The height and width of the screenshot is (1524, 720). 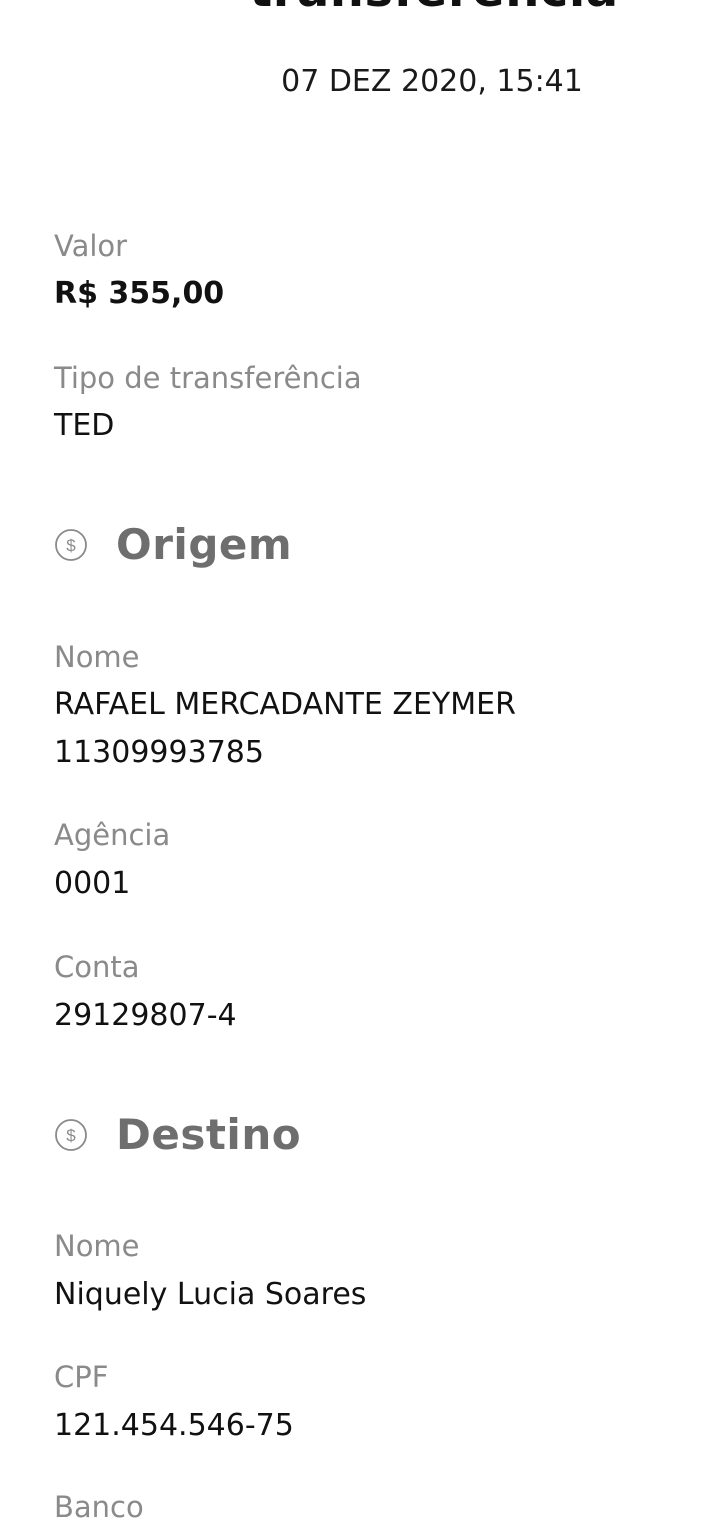 I want to click on destination-cpf-label: CPF, so click(x=81, y=1377).